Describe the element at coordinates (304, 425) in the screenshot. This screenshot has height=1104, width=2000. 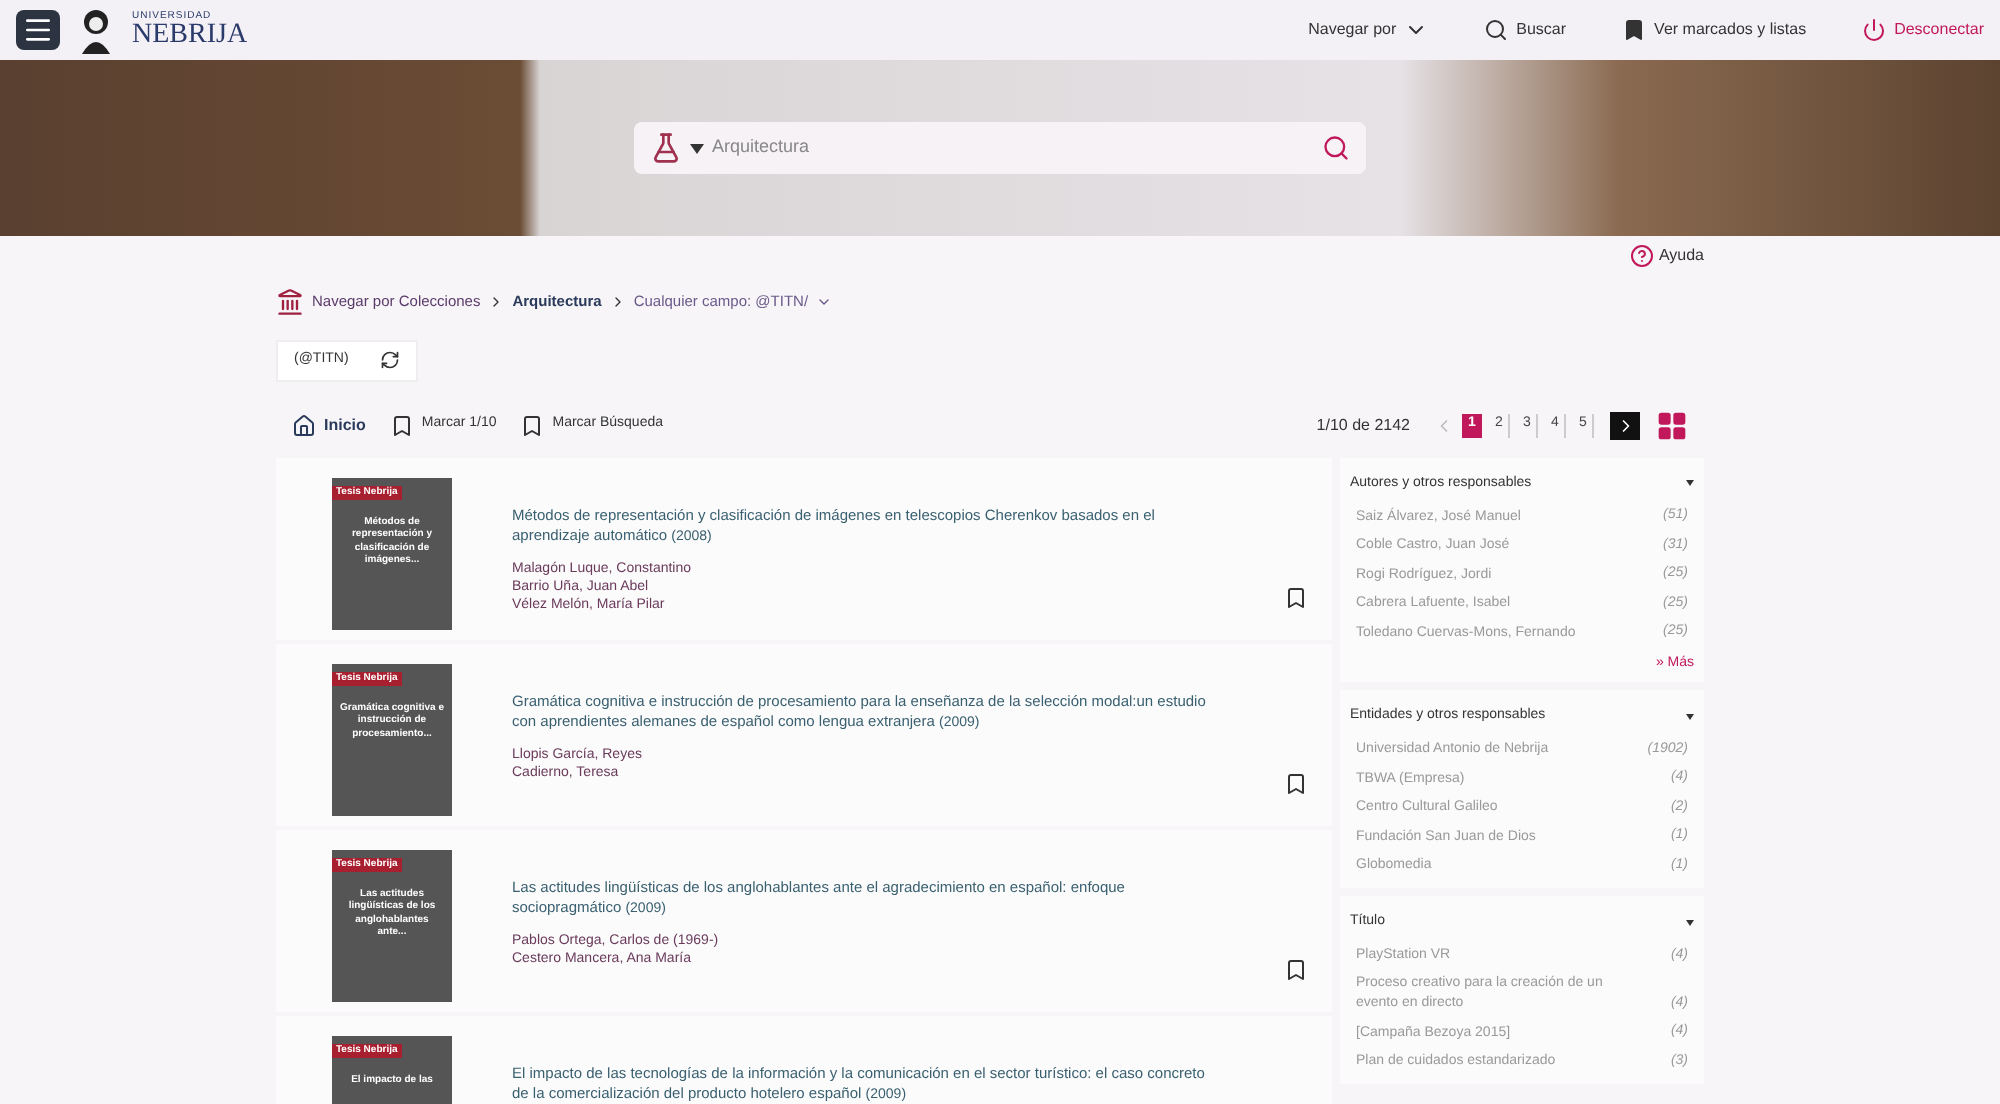
I see `home-icon` at that location.